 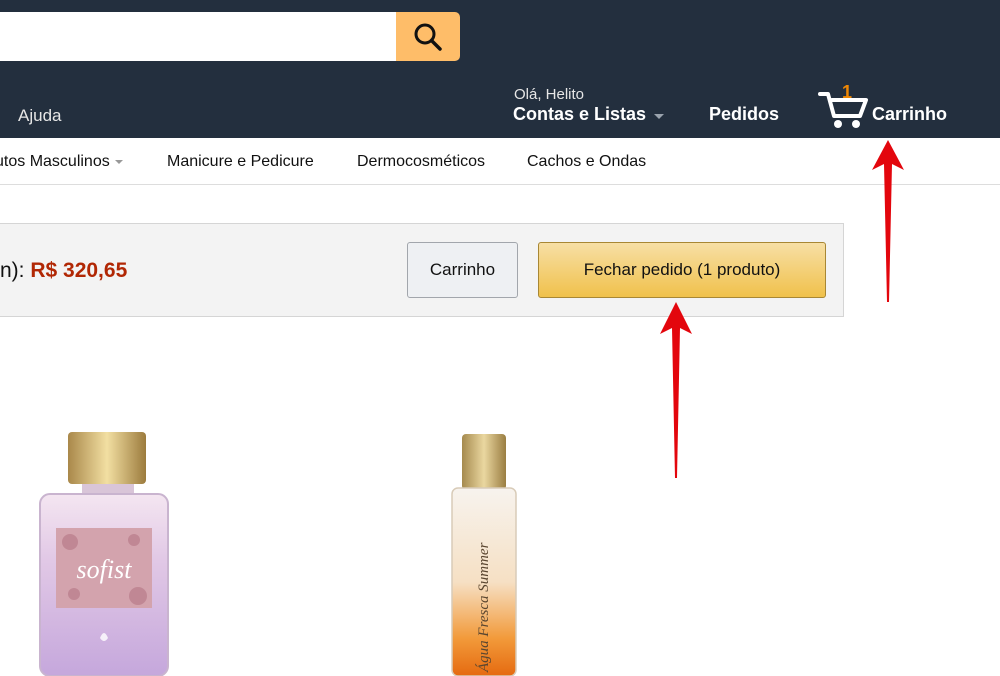 I want to click on cart-link: 1 Carrinho, so click(x=893, y=107).